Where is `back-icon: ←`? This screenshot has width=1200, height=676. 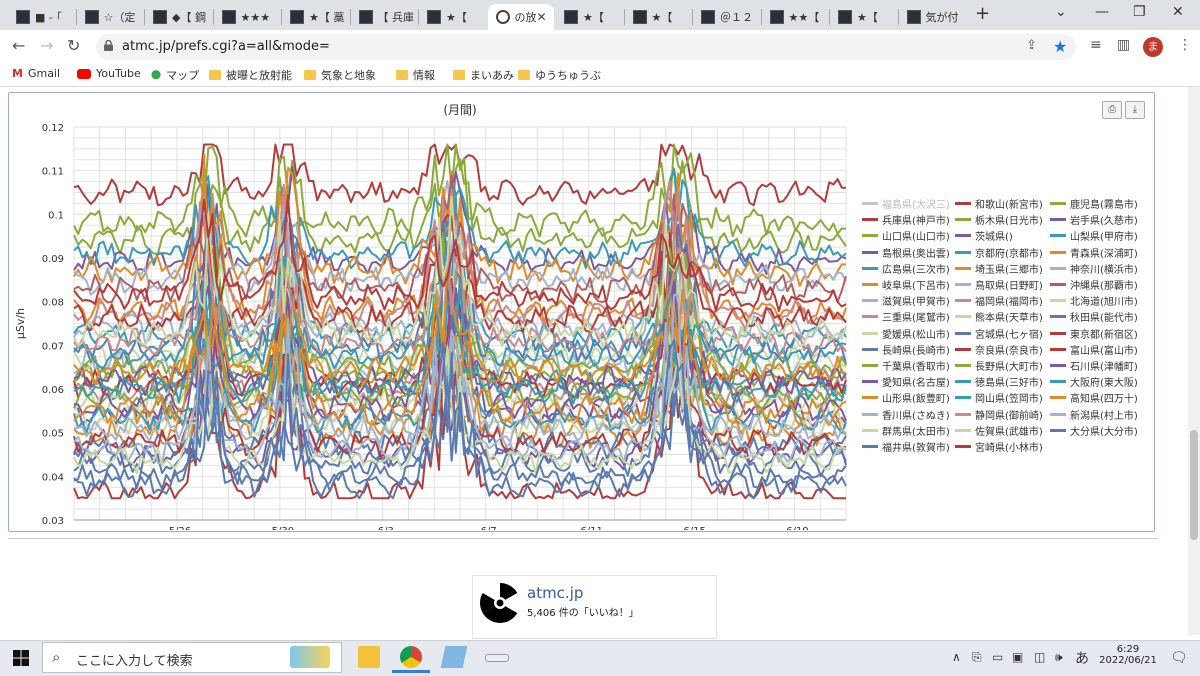 back-icon: ← is located at coordinates (18, 45).